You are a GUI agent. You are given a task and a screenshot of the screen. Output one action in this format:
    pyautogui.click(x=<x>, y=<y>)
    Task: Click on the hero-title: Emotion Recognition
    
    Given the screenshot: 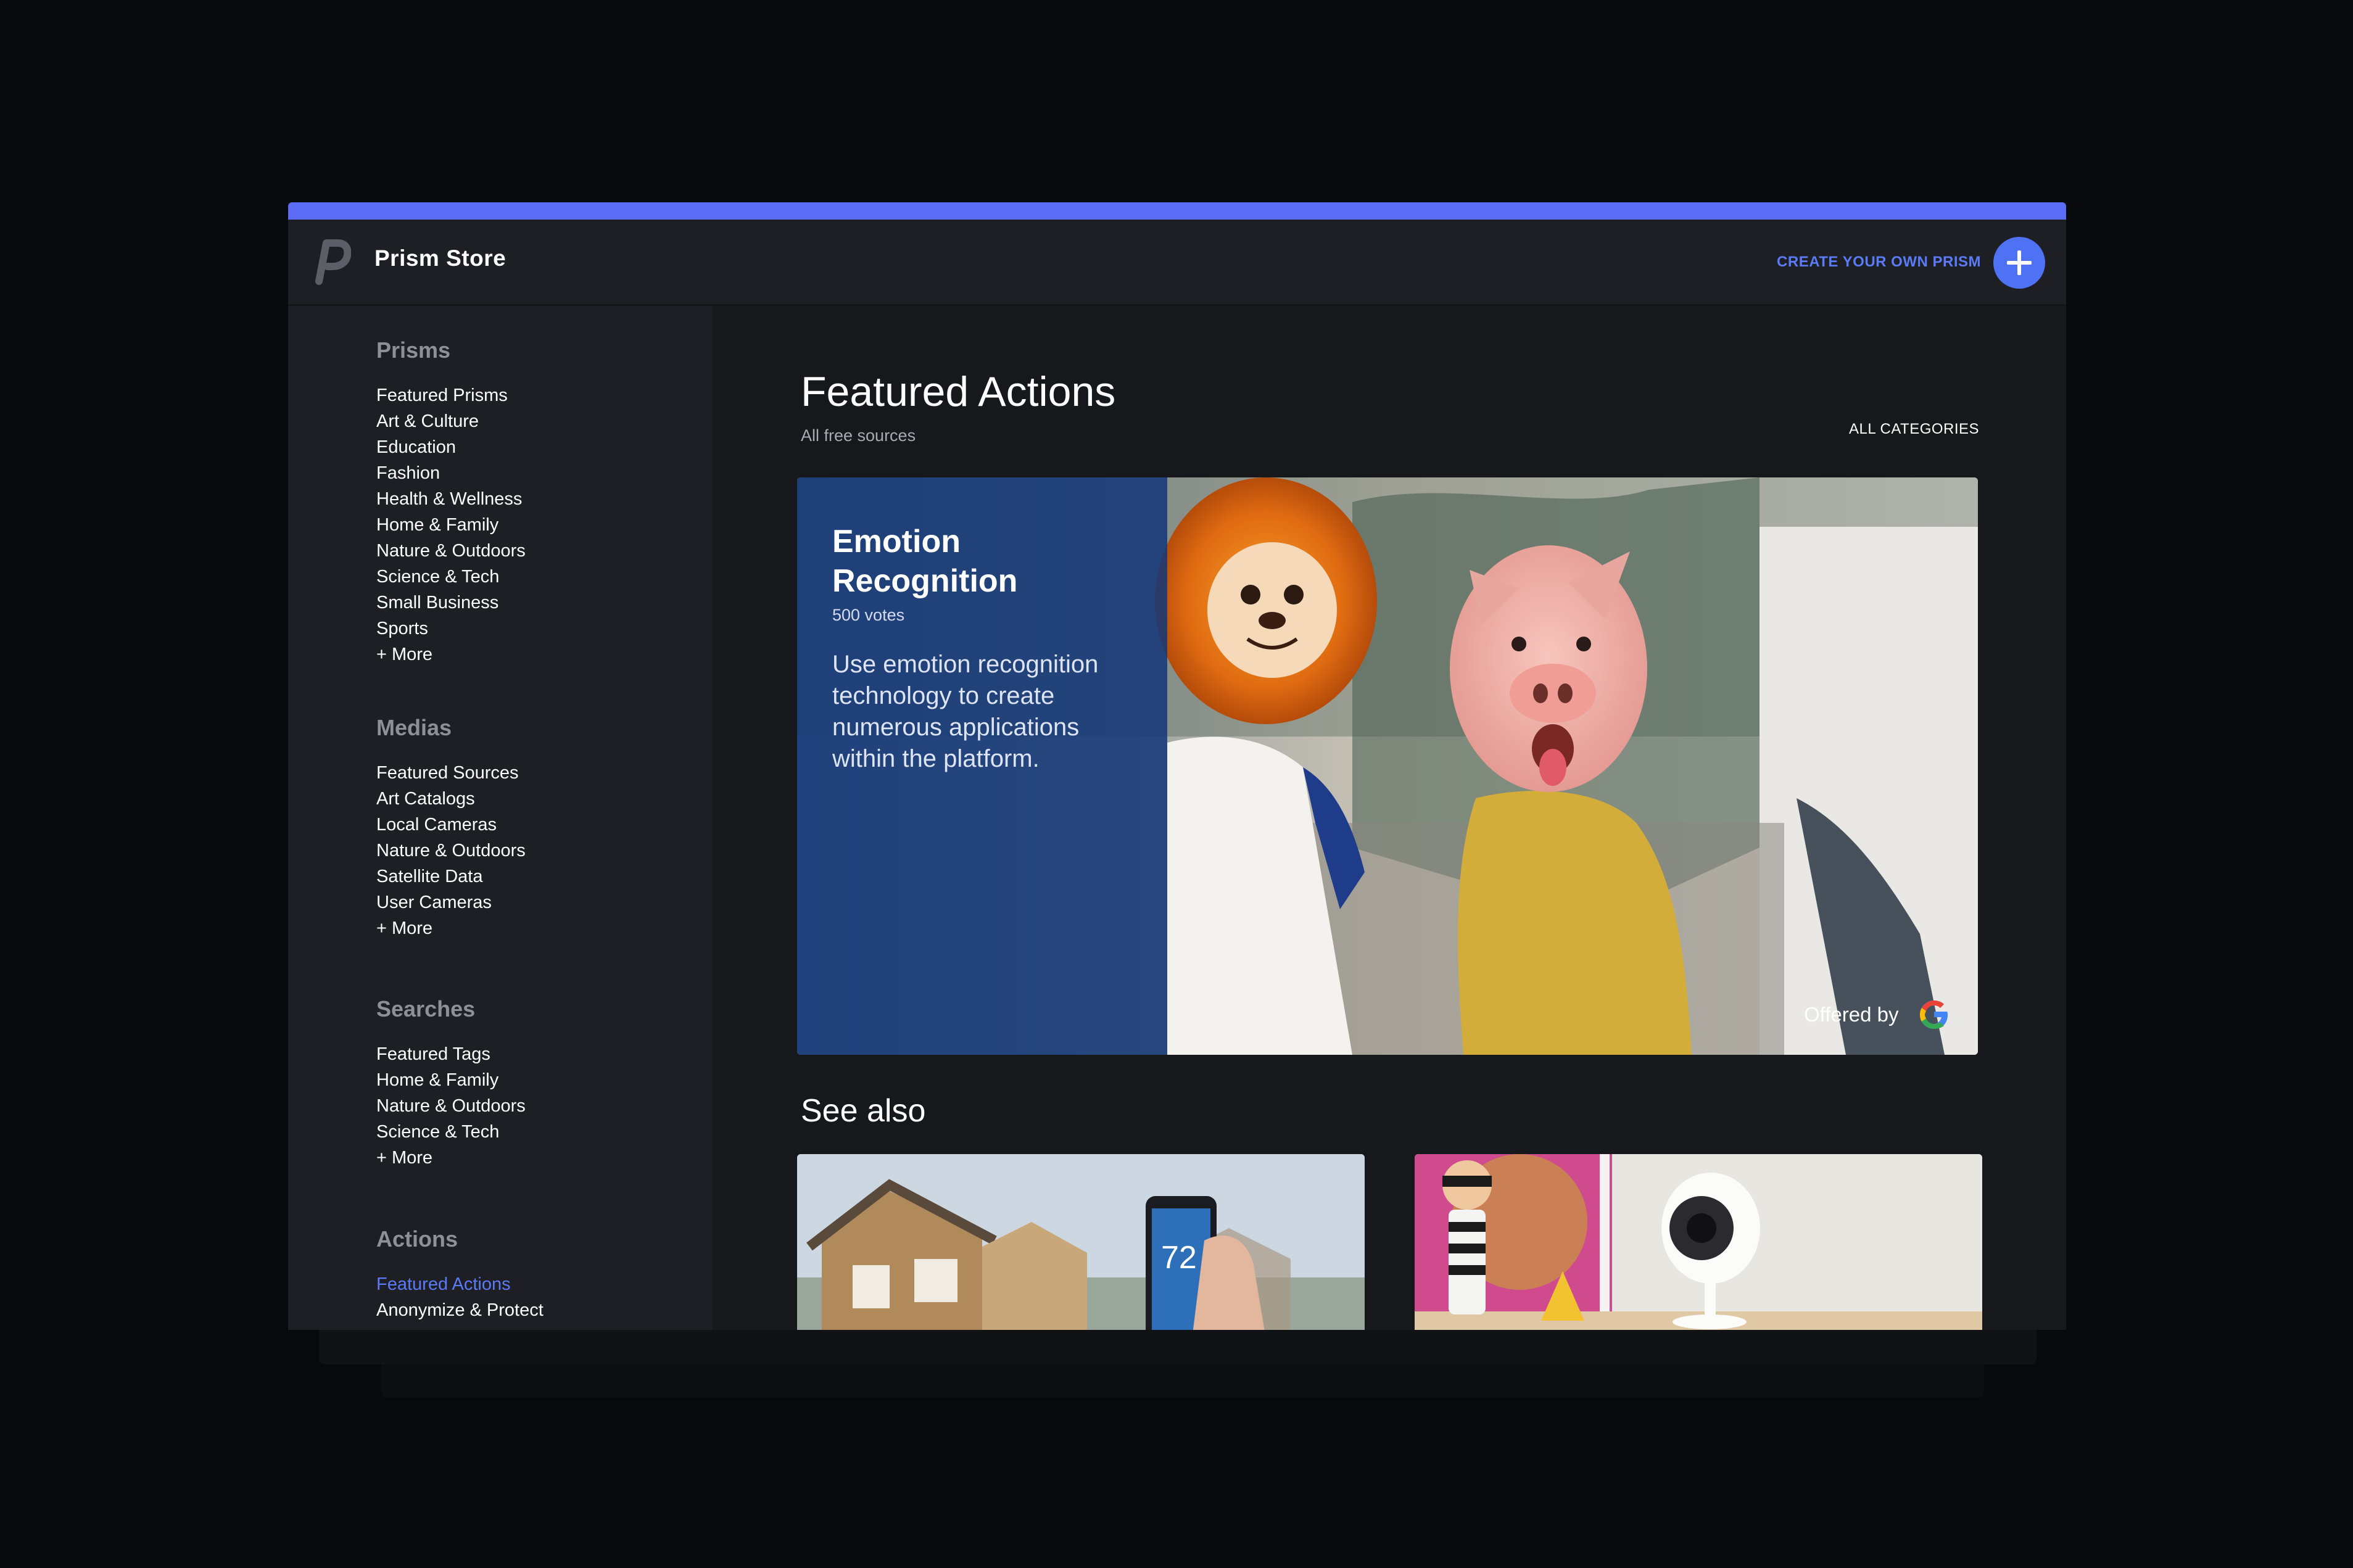 What is the action you would take?
    pyautogui.click(x=925, y=561)
    